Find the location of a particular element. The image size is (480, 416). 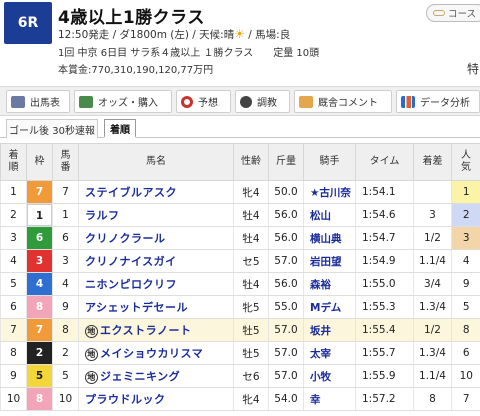

rank-cell: 10 is located at coordinates (13, 399).